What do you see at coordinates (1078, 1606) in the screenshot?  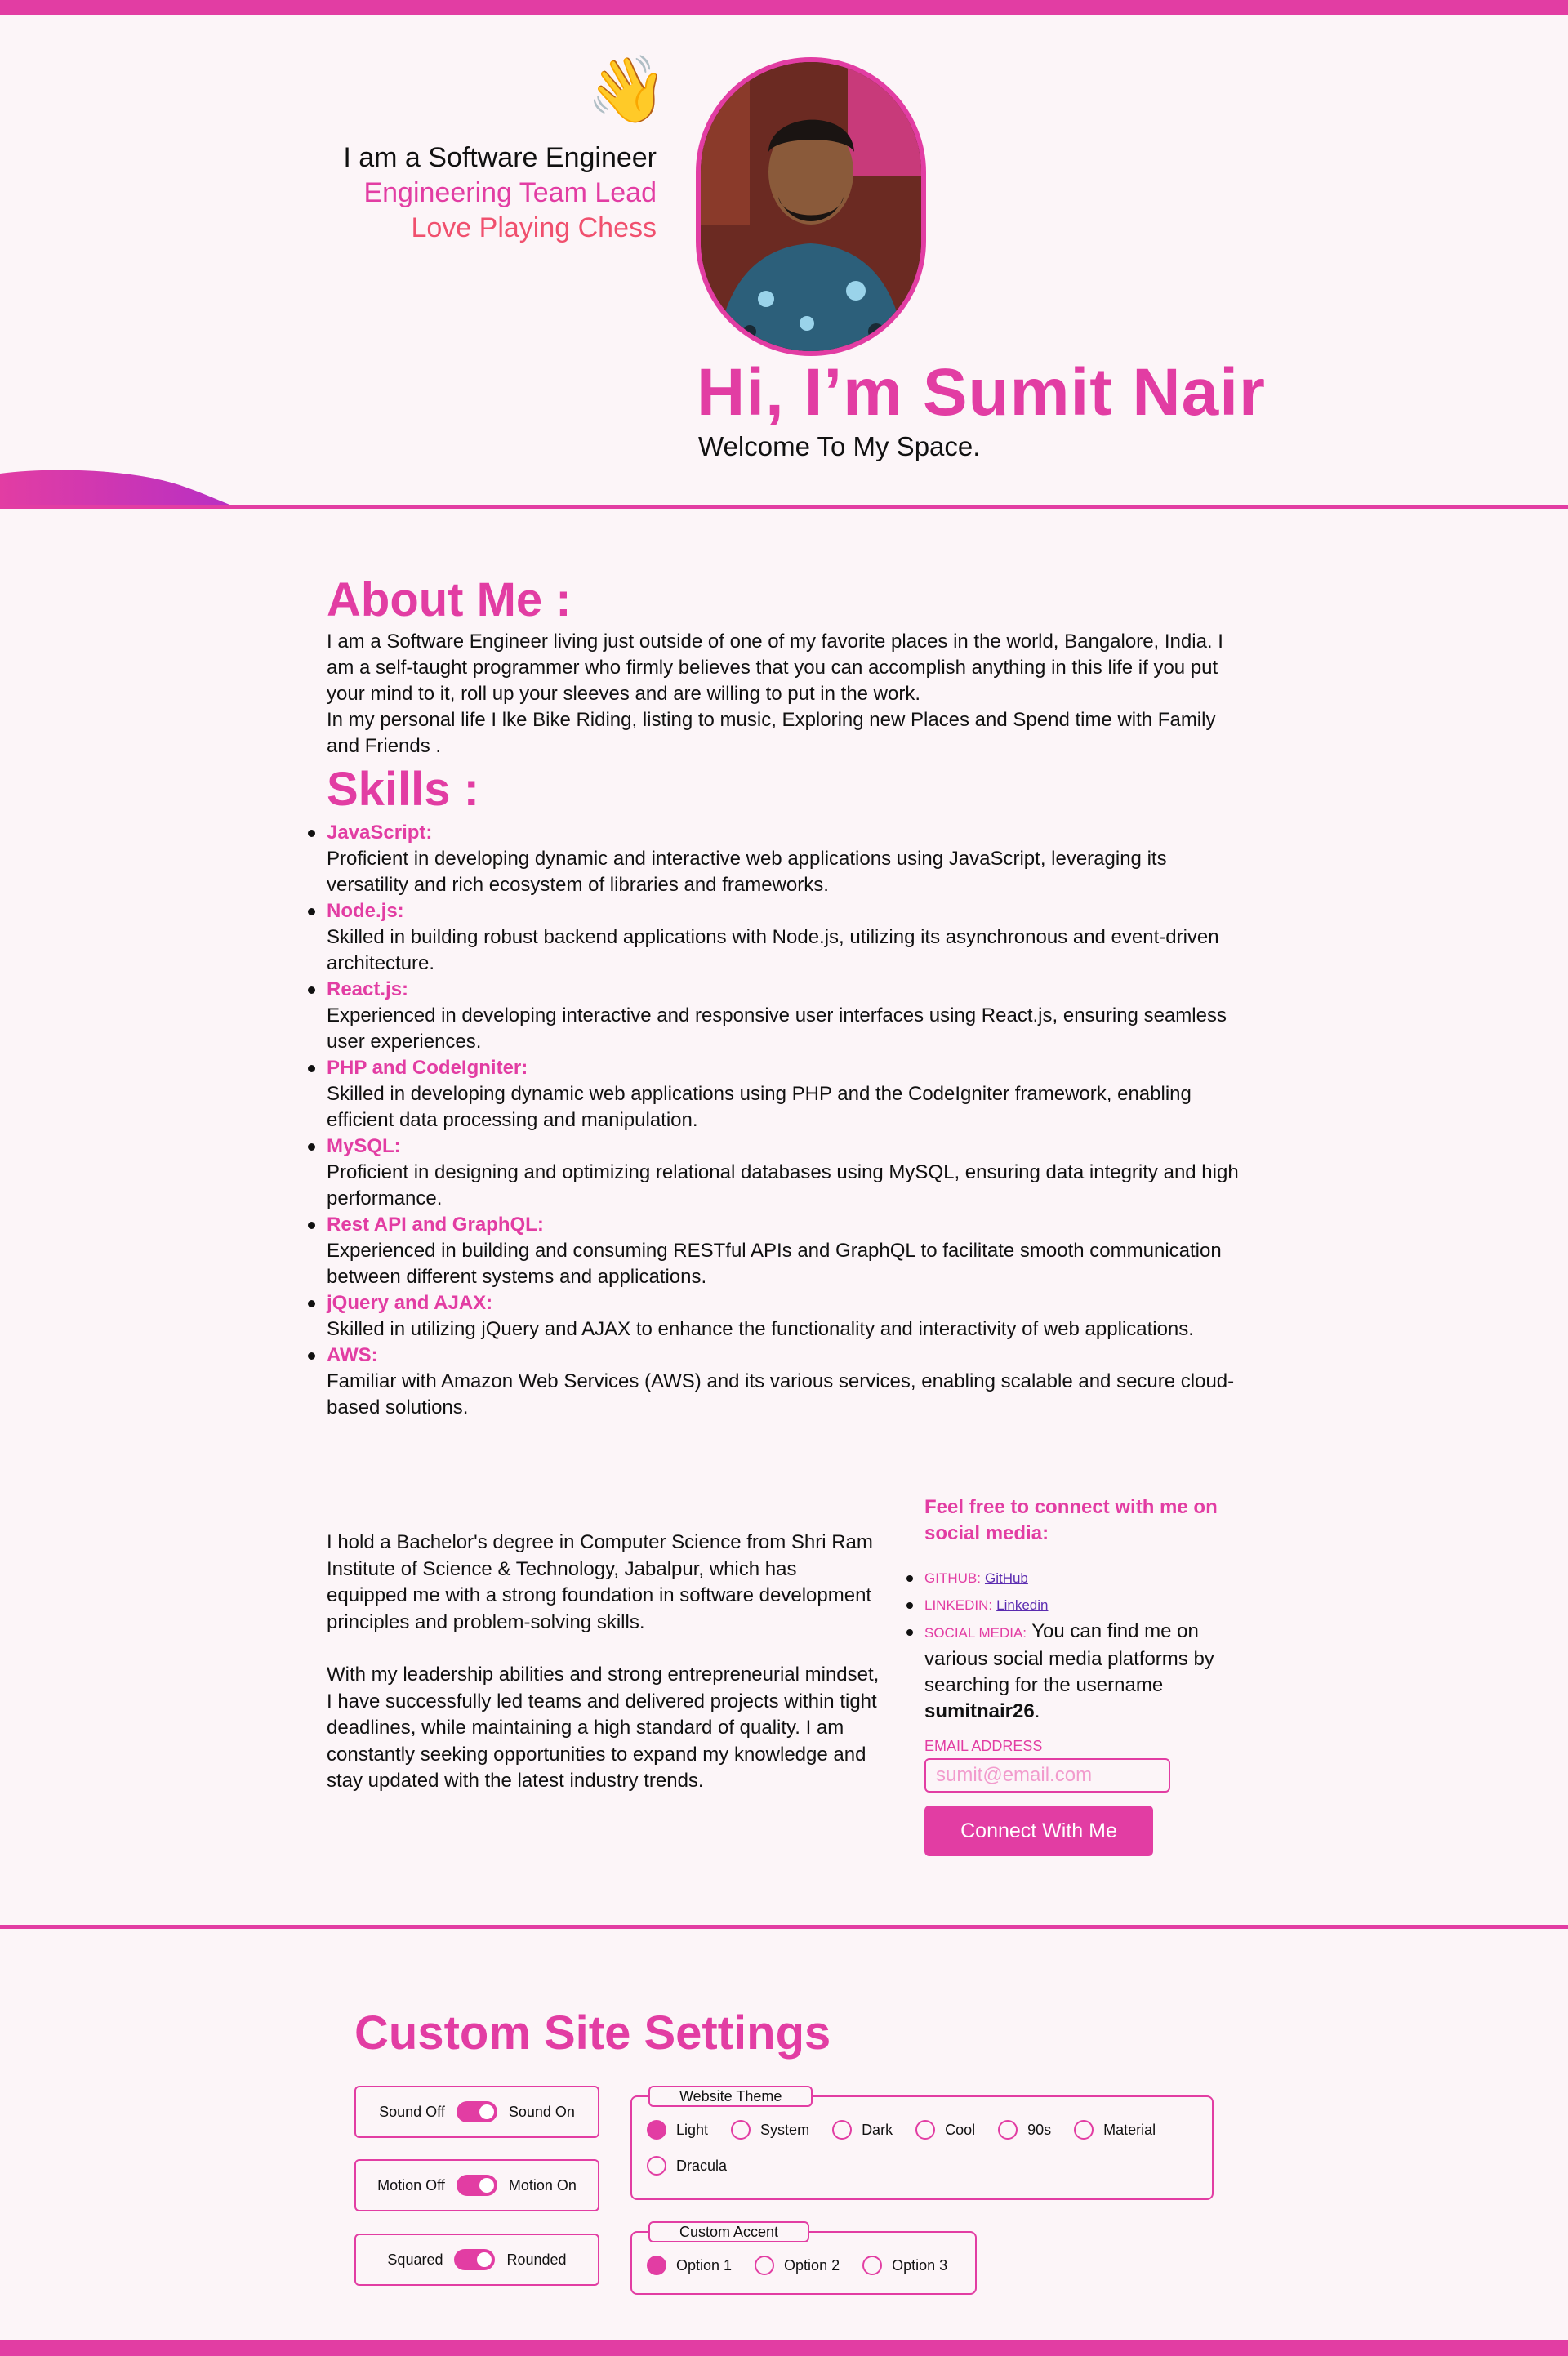 I see `social-item-linkedin: LINKEDIN: Linkedin` at bounding box center [1078, 1606].